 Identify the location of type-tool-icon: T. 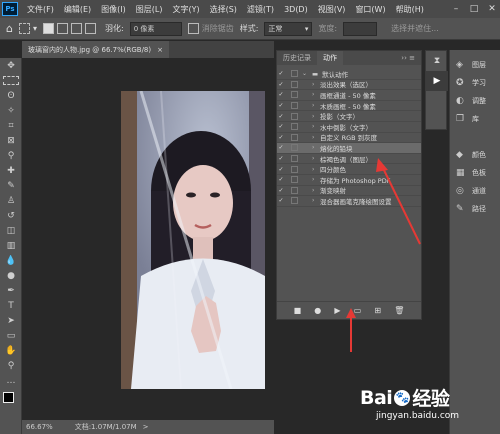
(11, 305).